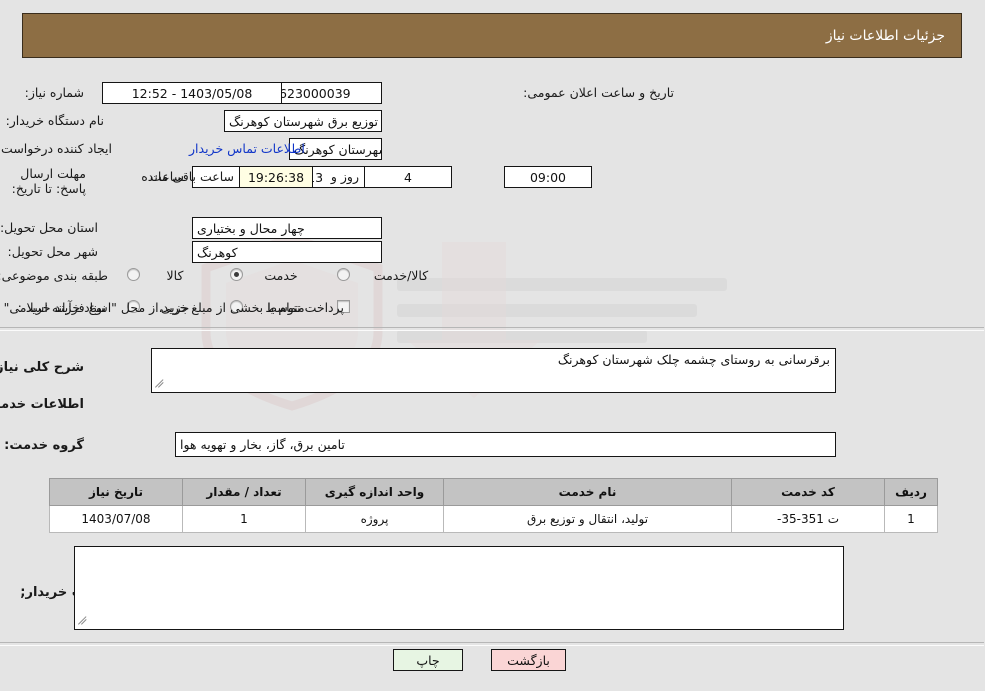 The image size is (985, 691). Describe the element at coordinates (460, 588) in the screenshot. I see `buyer-comments-textarea` at that location.